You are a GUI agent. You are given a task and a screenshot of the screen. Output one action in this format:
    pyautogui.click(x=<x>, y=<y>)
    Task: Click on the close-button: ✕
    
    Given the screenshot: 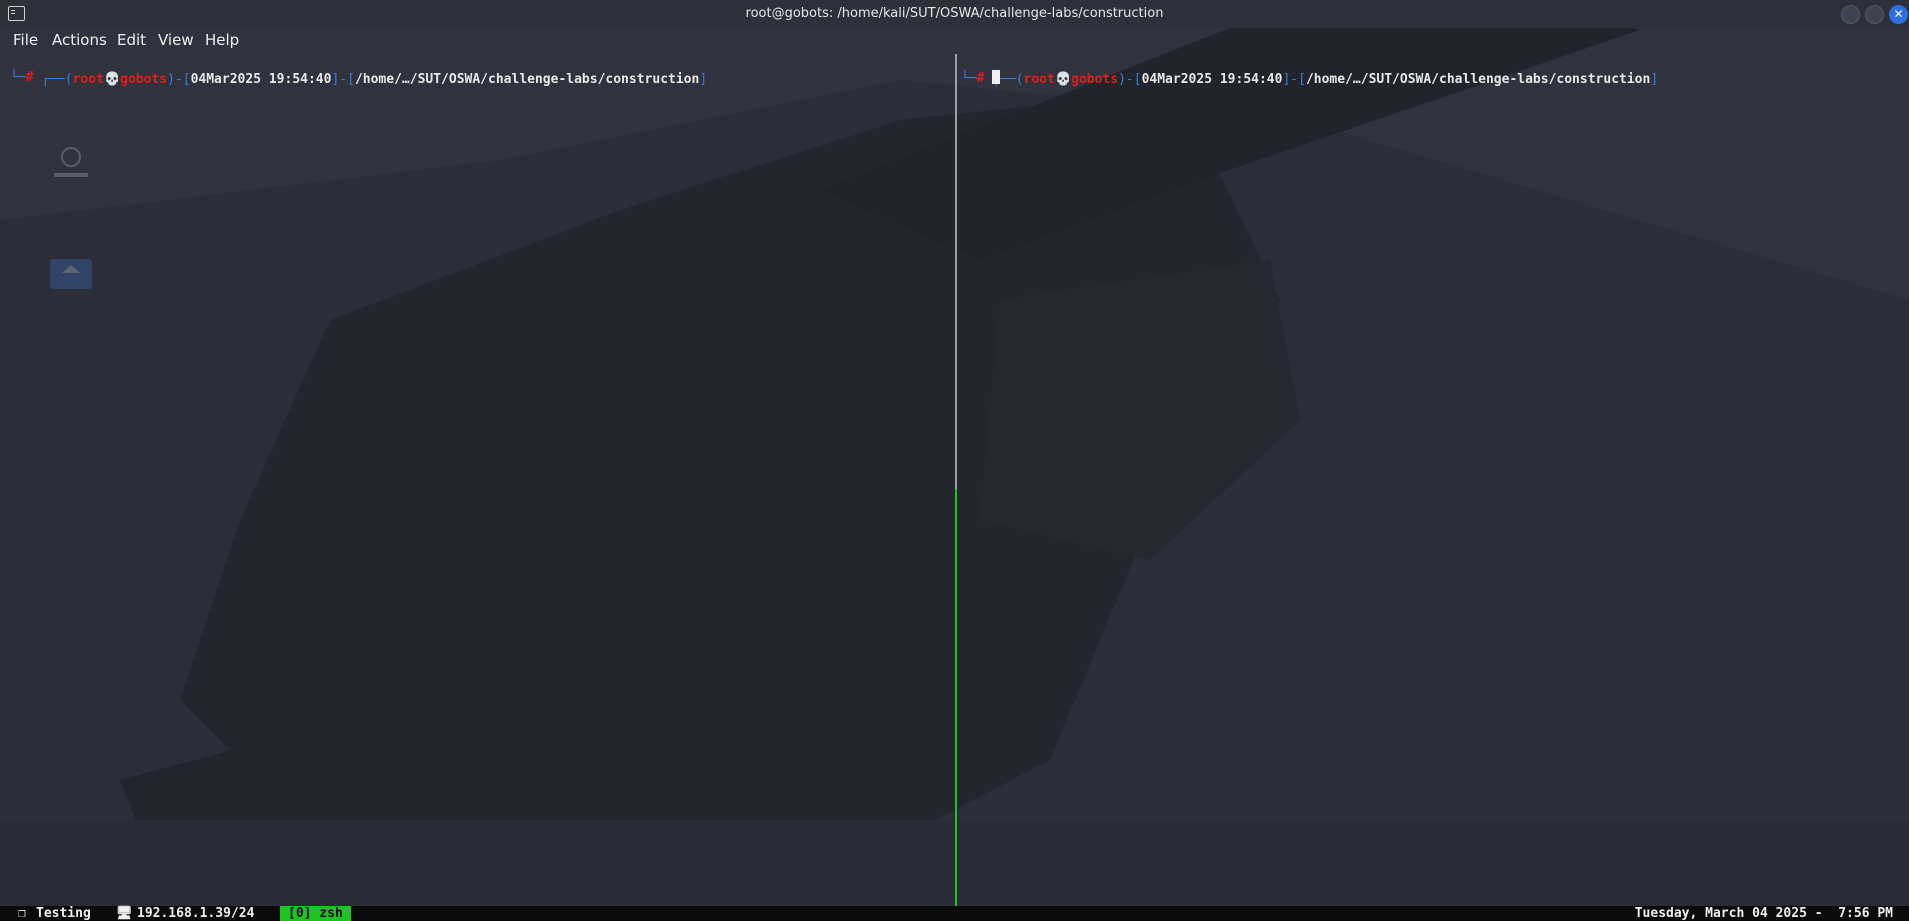 What is the action you would take?
    pyautogui.click(x=1898, y=14)
    